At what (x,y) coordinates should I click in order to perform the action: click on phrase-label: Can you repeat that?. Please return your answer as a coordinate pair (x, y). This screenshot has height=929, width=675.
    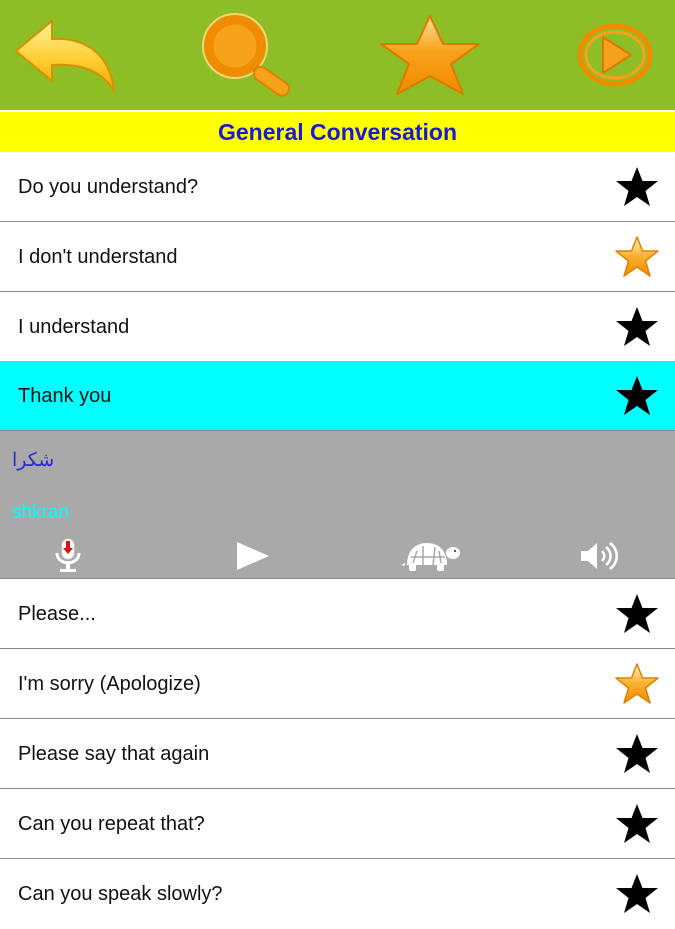
    Looking at the image, I should click on (111, 824).